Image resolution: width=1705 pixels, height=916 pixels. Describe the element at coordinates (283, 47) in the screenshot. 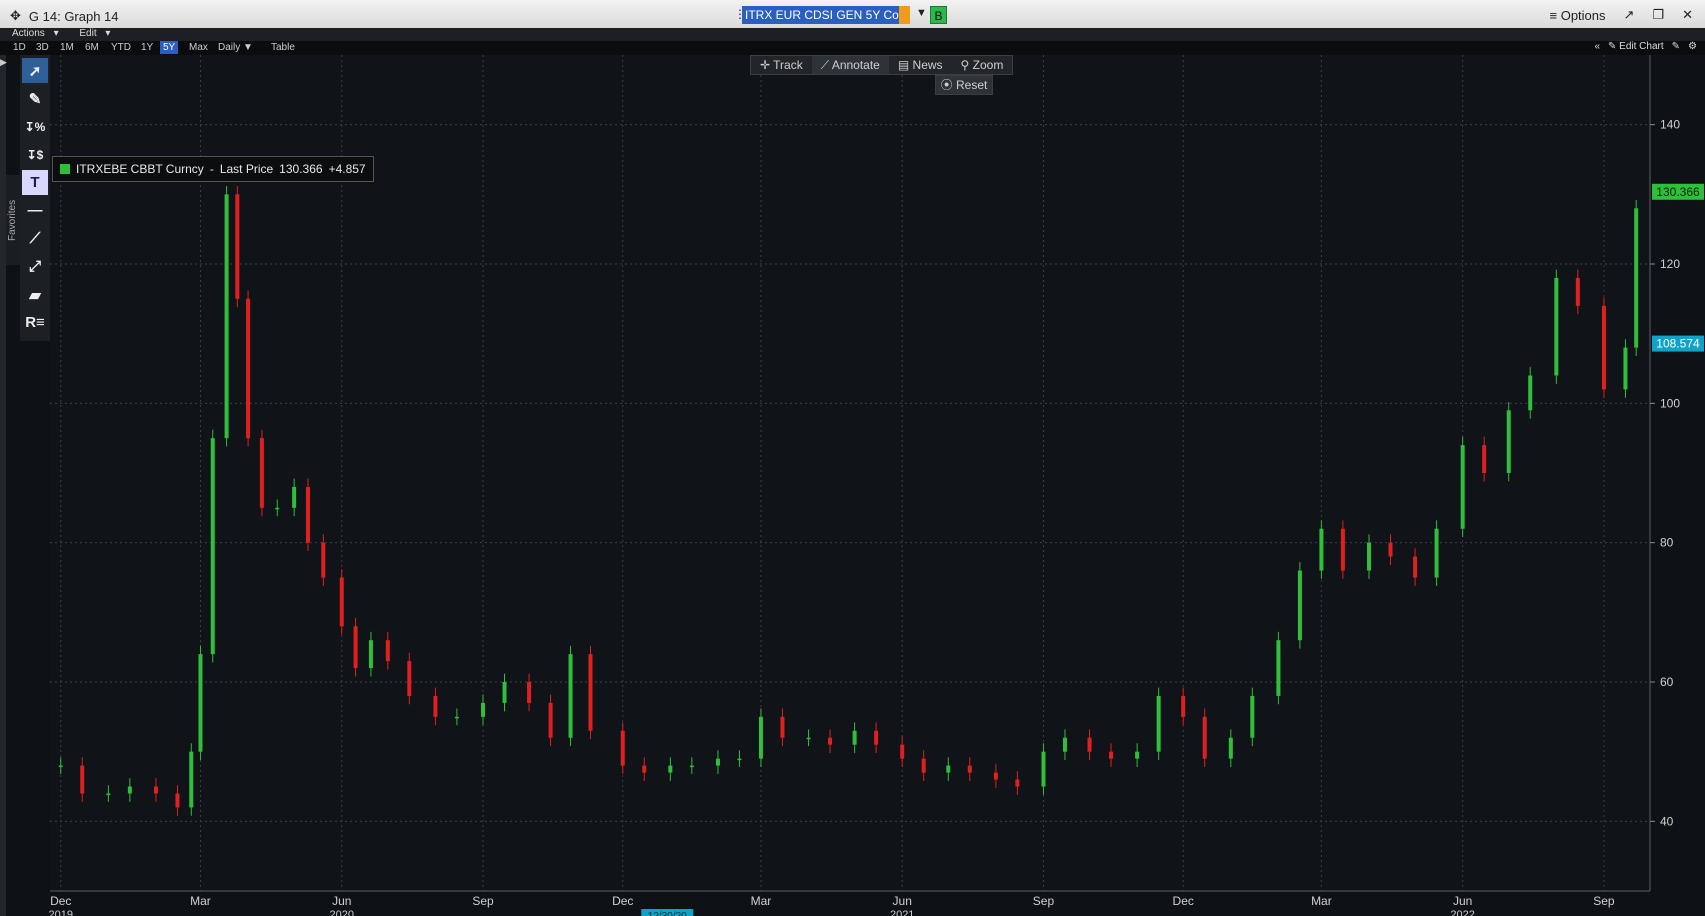

I see `table-button: Table` at that location.